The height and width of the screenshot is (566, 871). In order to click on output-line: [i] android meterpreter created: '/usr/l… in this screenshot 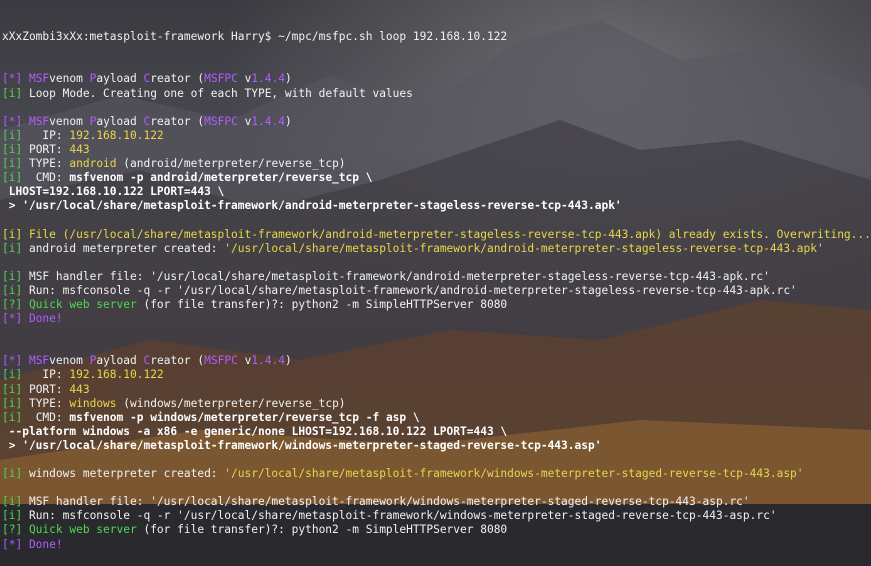, I will do `click(436, 249)`.